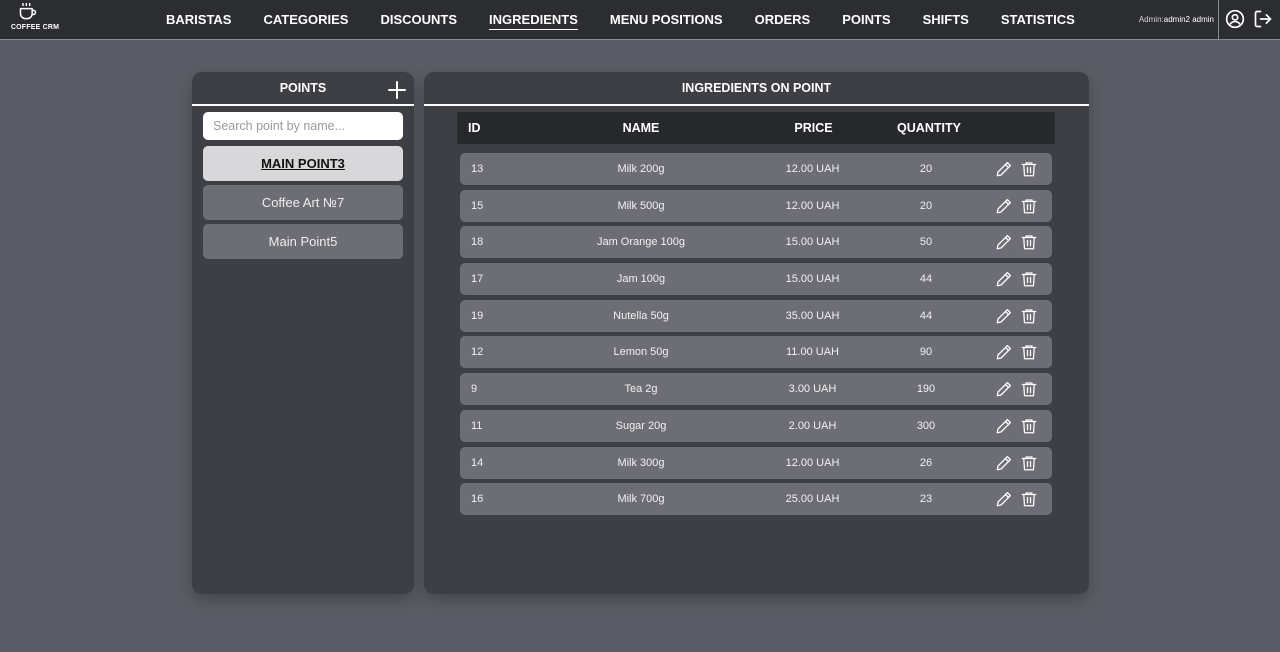 Image resolution: width=1280 pixels, height=652 pixels. What do you see at coordinates (812, 315) in the screenshot?
I see `cell-price: 35.00 UAH` at bounding box center [812, 315].